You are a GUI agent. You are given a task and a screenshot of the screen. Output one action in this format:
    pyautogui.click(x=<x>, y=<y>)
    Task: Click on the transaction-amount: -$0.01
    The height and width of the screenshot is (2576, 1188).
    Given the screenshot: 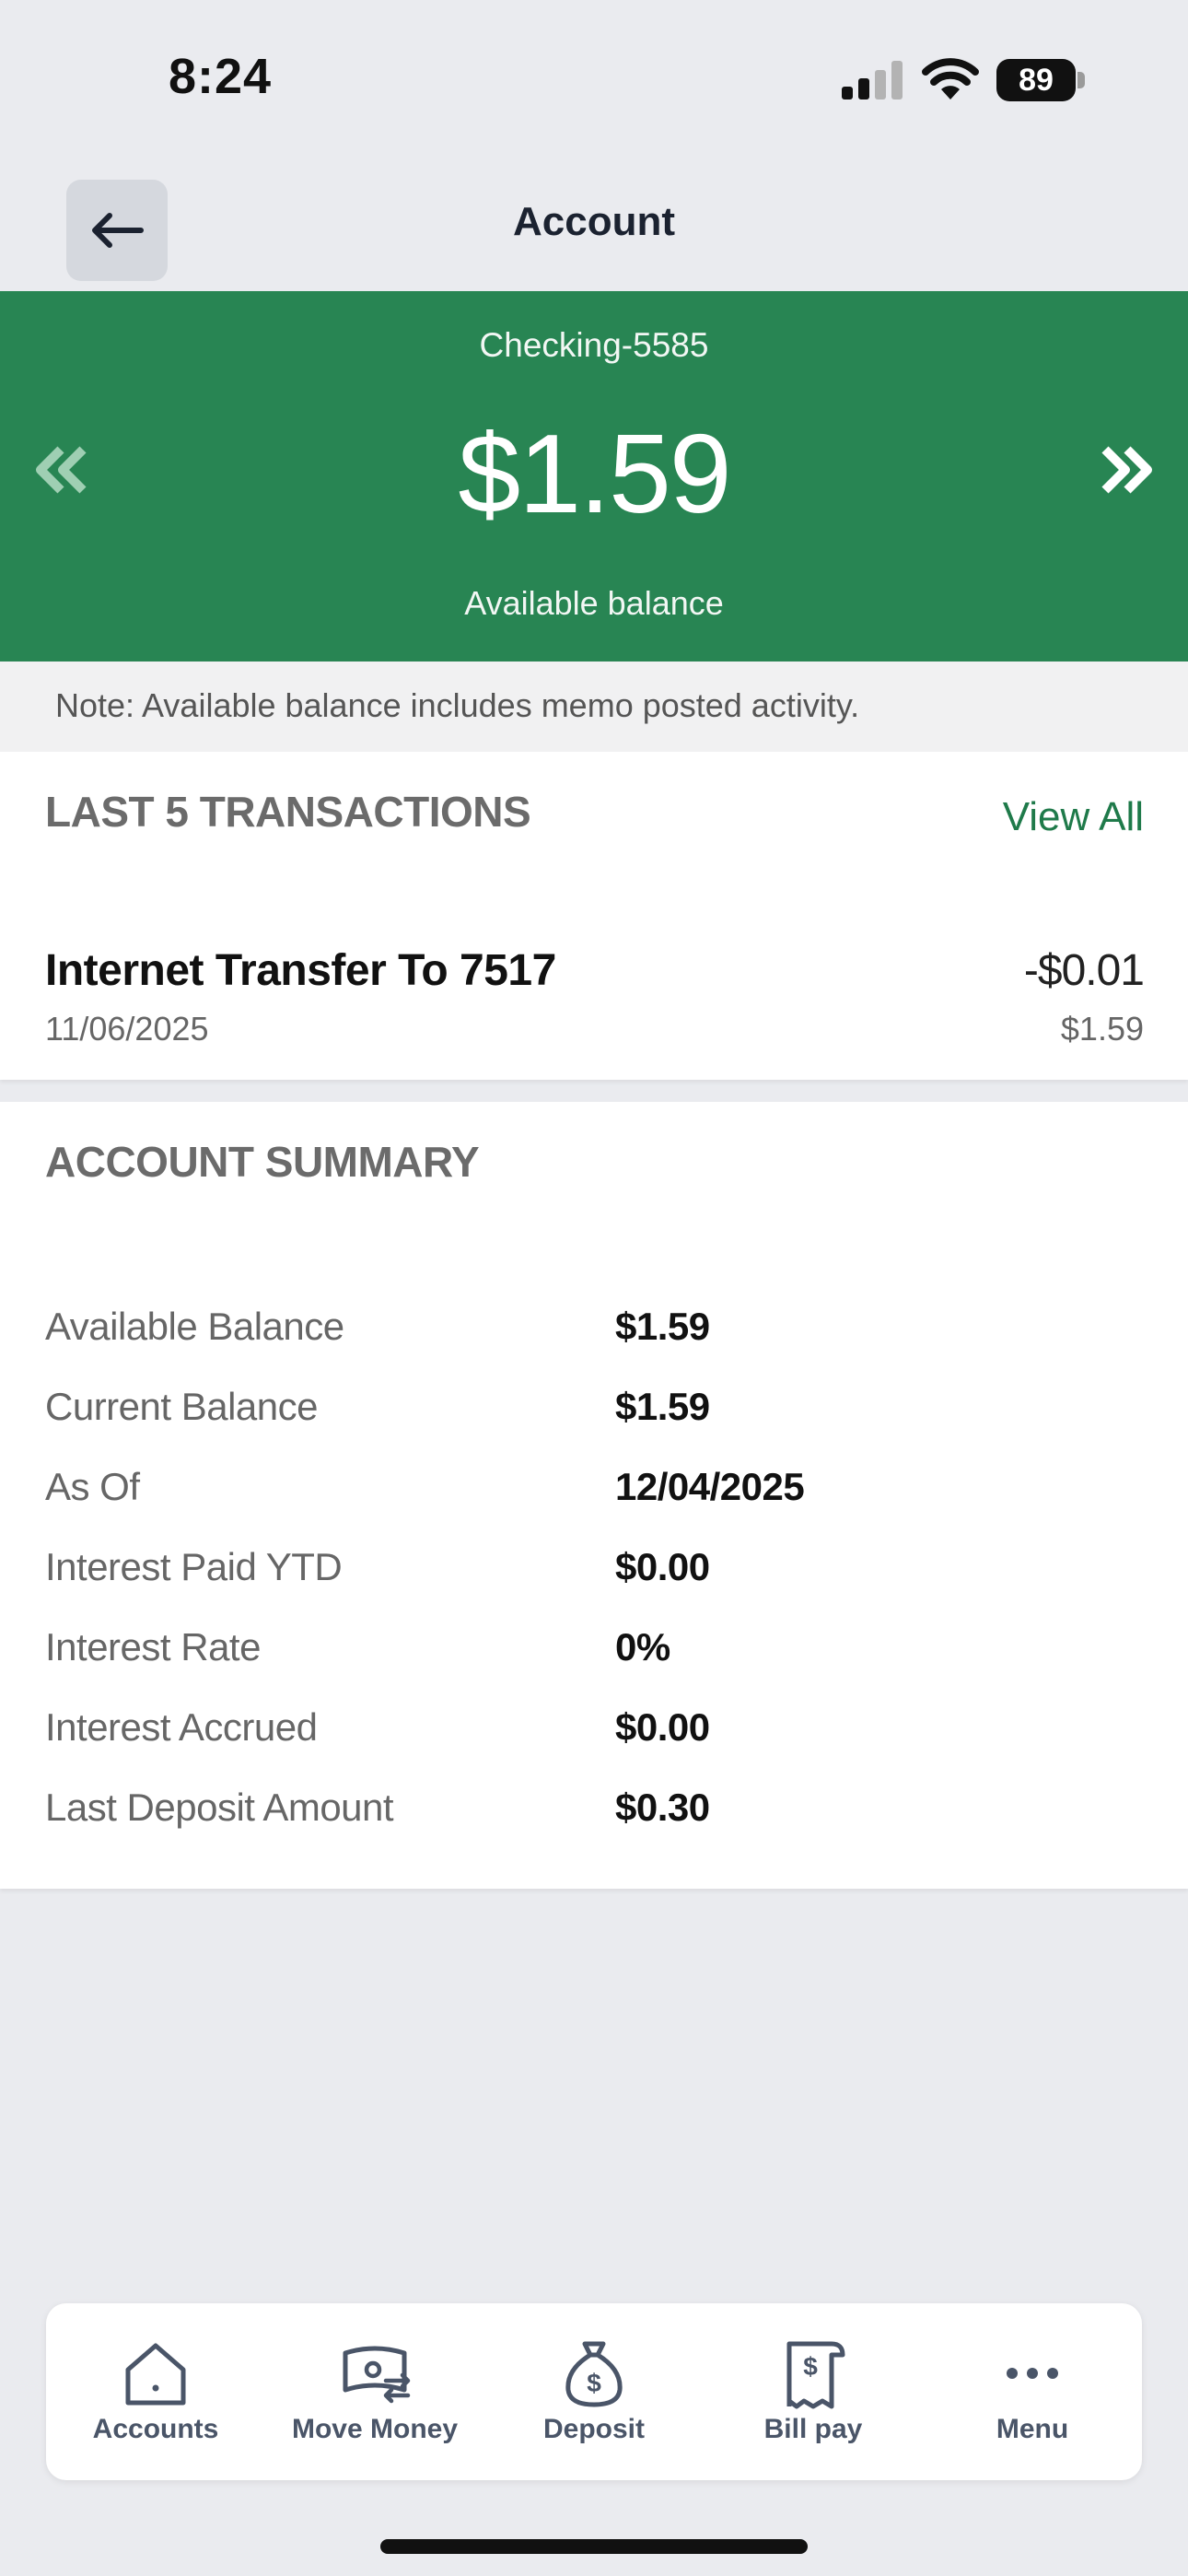 What is the action you would take?
    pyautogui.click(x=1084, y=971)
    